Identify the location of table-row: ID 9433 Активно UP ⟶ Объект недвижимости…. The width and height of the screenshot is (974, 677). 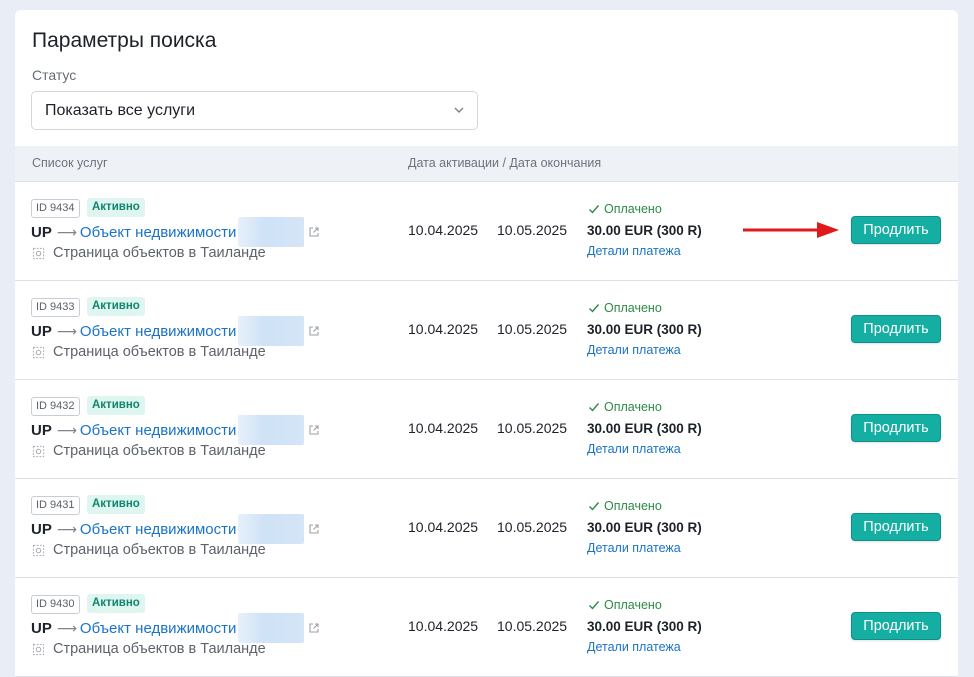
(486, 330).